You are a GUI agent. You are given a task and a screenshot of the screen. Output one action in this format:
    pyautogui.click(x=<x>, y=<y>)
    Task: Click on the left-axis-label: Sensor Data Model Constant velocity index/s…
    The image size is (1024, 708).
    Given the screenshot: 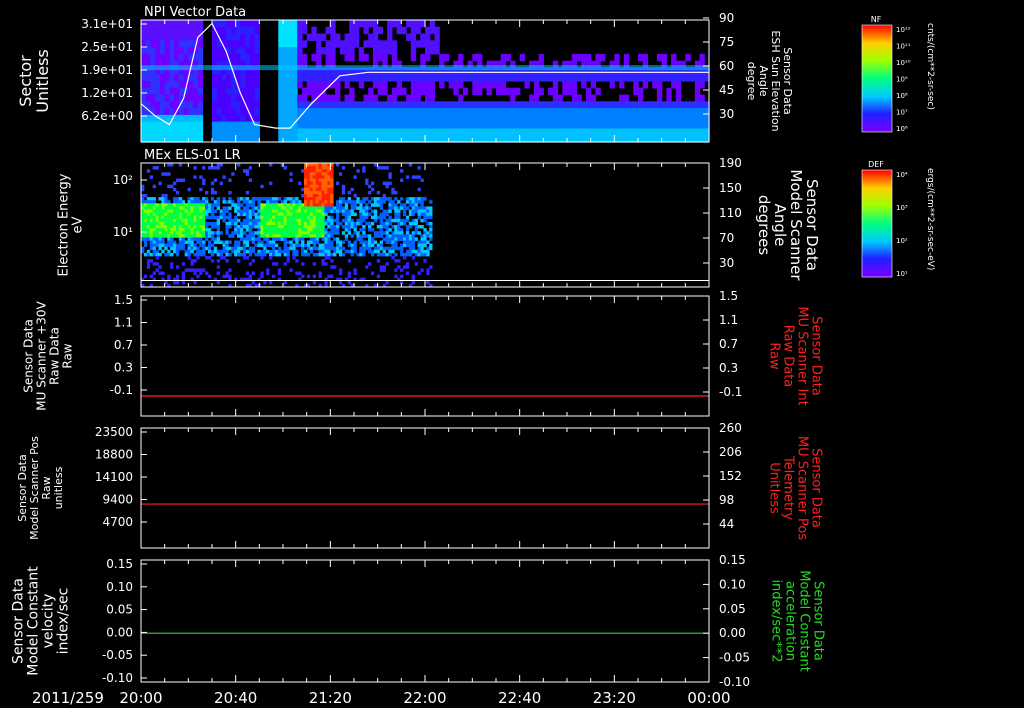 What is the action you would take?
    pyautogui.click(x=40, y=621)
    